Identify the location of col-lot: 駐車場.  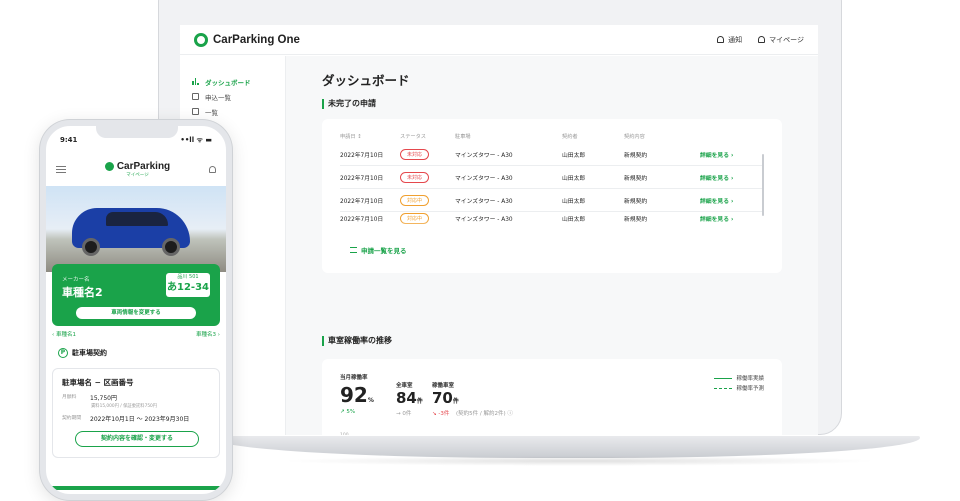
(463, 136).